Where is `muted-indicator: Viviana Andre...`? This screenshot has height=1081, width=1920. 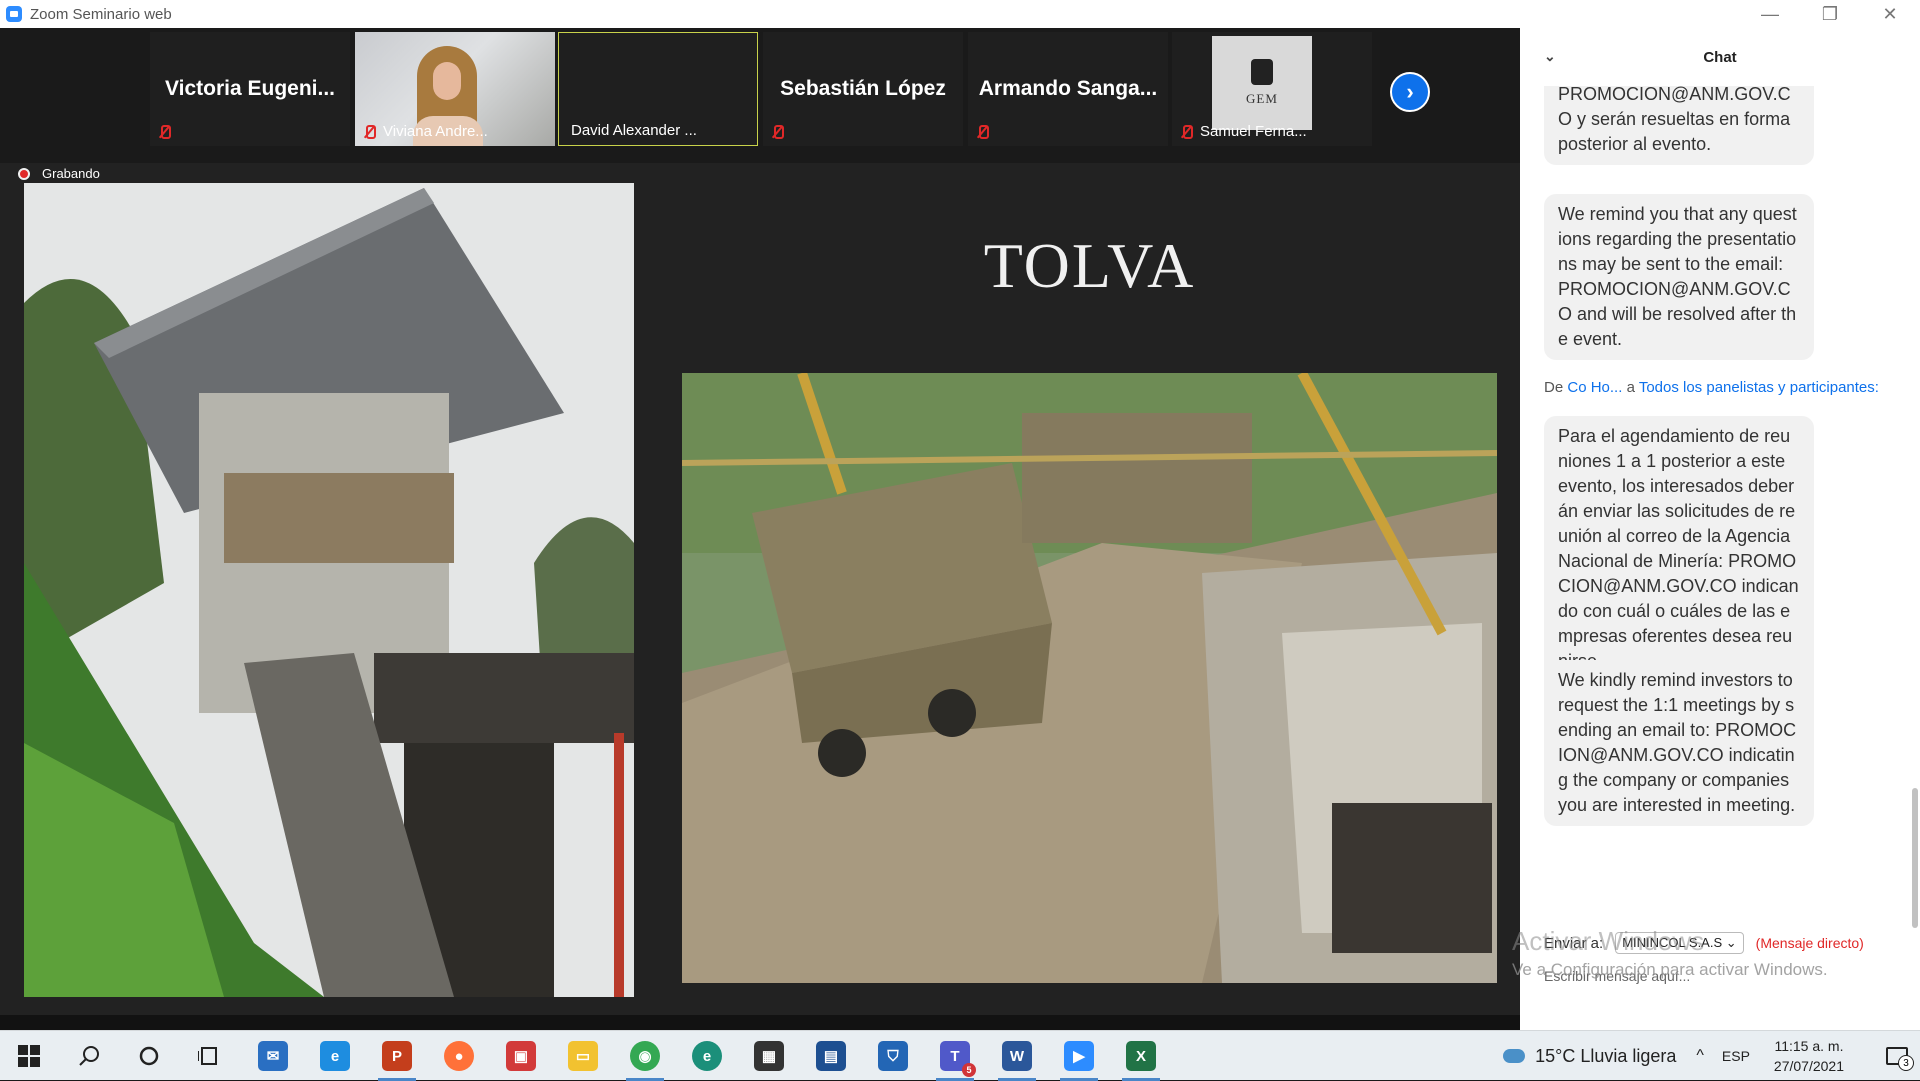
muted-indicator: Viviana Andre... is located at coordinates (424, 131).